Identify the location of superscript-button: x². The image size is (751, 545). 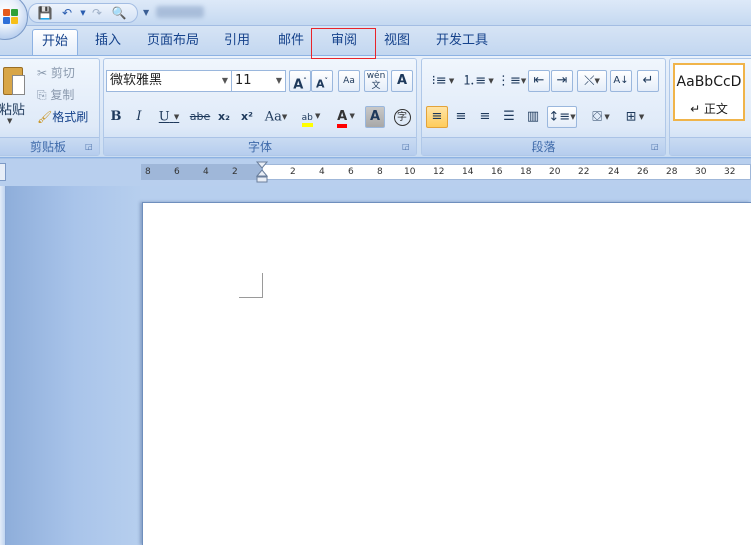
(247, 117).